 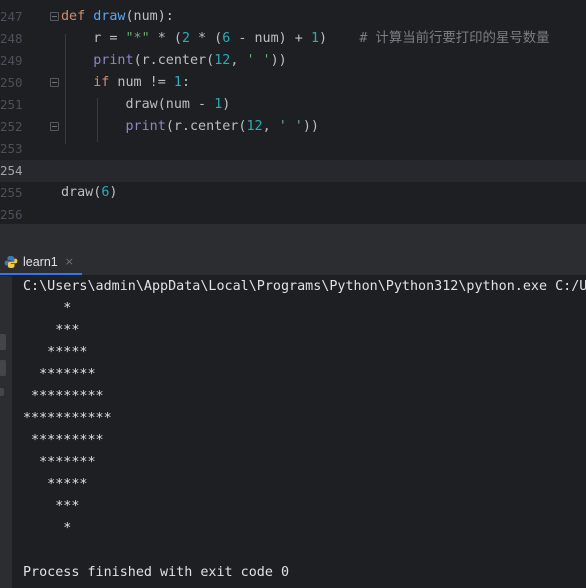 I want to click on line-number: 256, so click(x=11, y=214).